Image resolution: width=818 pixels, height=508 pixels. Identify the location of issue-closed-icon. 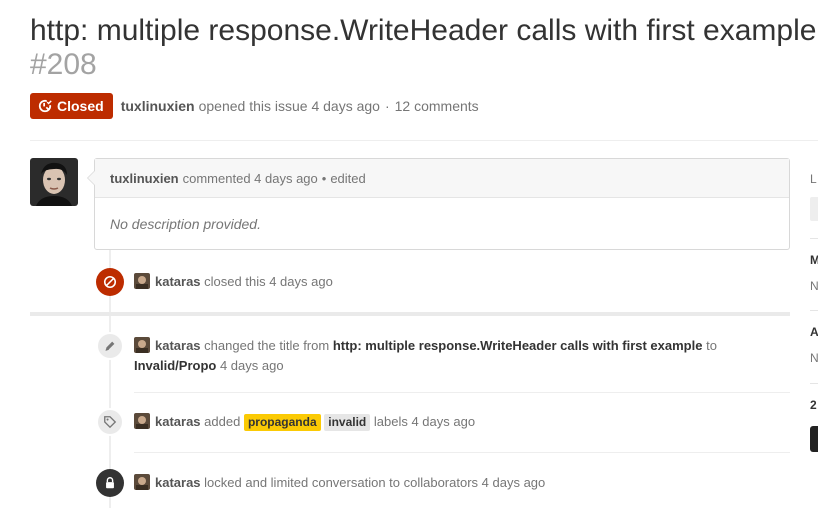
(45, 106).